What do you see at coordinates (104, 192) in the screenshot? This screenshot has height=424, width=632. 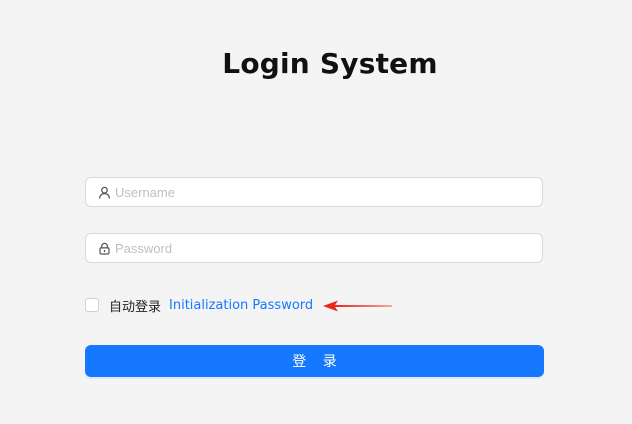 I see `user-icon` at bounding box center [104, 192].